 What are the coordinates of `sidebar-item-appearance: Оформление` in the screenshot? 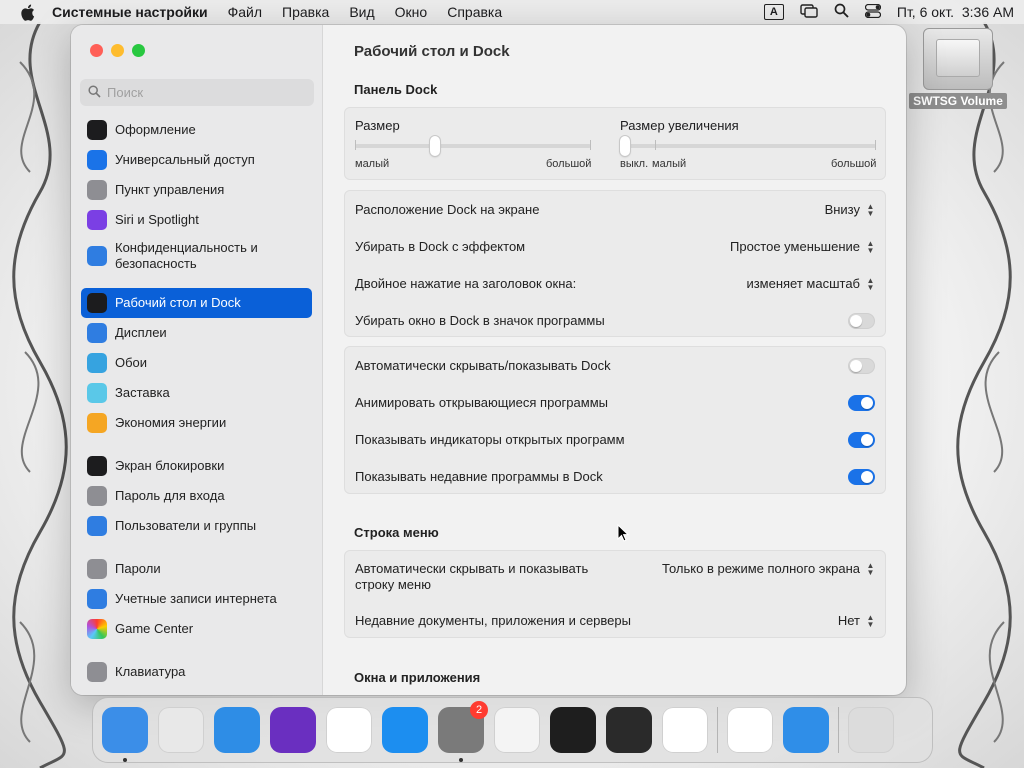 It's located at (196, 130).